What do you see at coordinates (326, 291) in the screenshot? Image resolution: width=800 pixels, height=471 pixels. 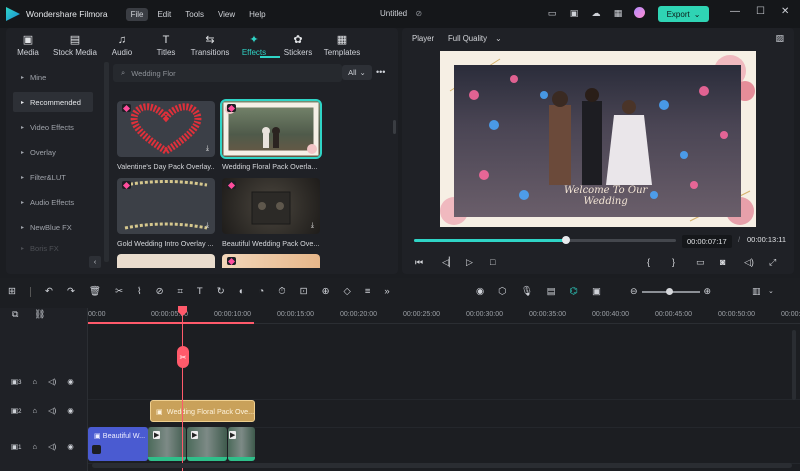 I see `stabilize-icon: ⊕` at bounding box center [326, 291].